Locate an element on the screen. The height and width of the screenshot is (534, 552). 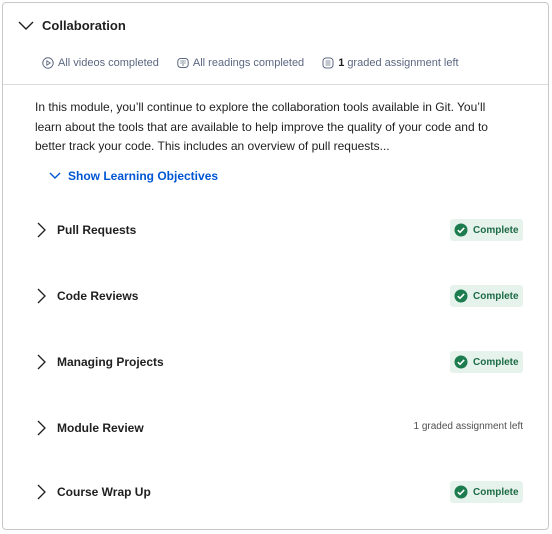
readings-stat: All readings completed is located at coordinates (240, 63).